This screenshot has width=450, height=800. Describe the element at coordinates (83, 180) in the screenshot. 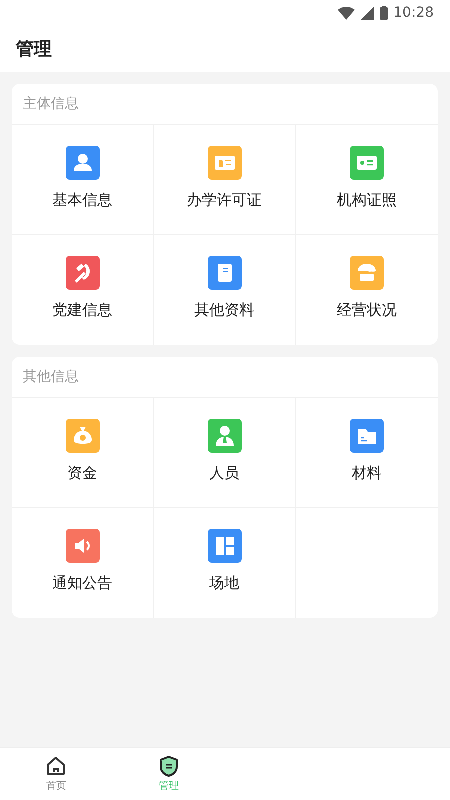

I see `menu-tile: 基本信息` at that location.